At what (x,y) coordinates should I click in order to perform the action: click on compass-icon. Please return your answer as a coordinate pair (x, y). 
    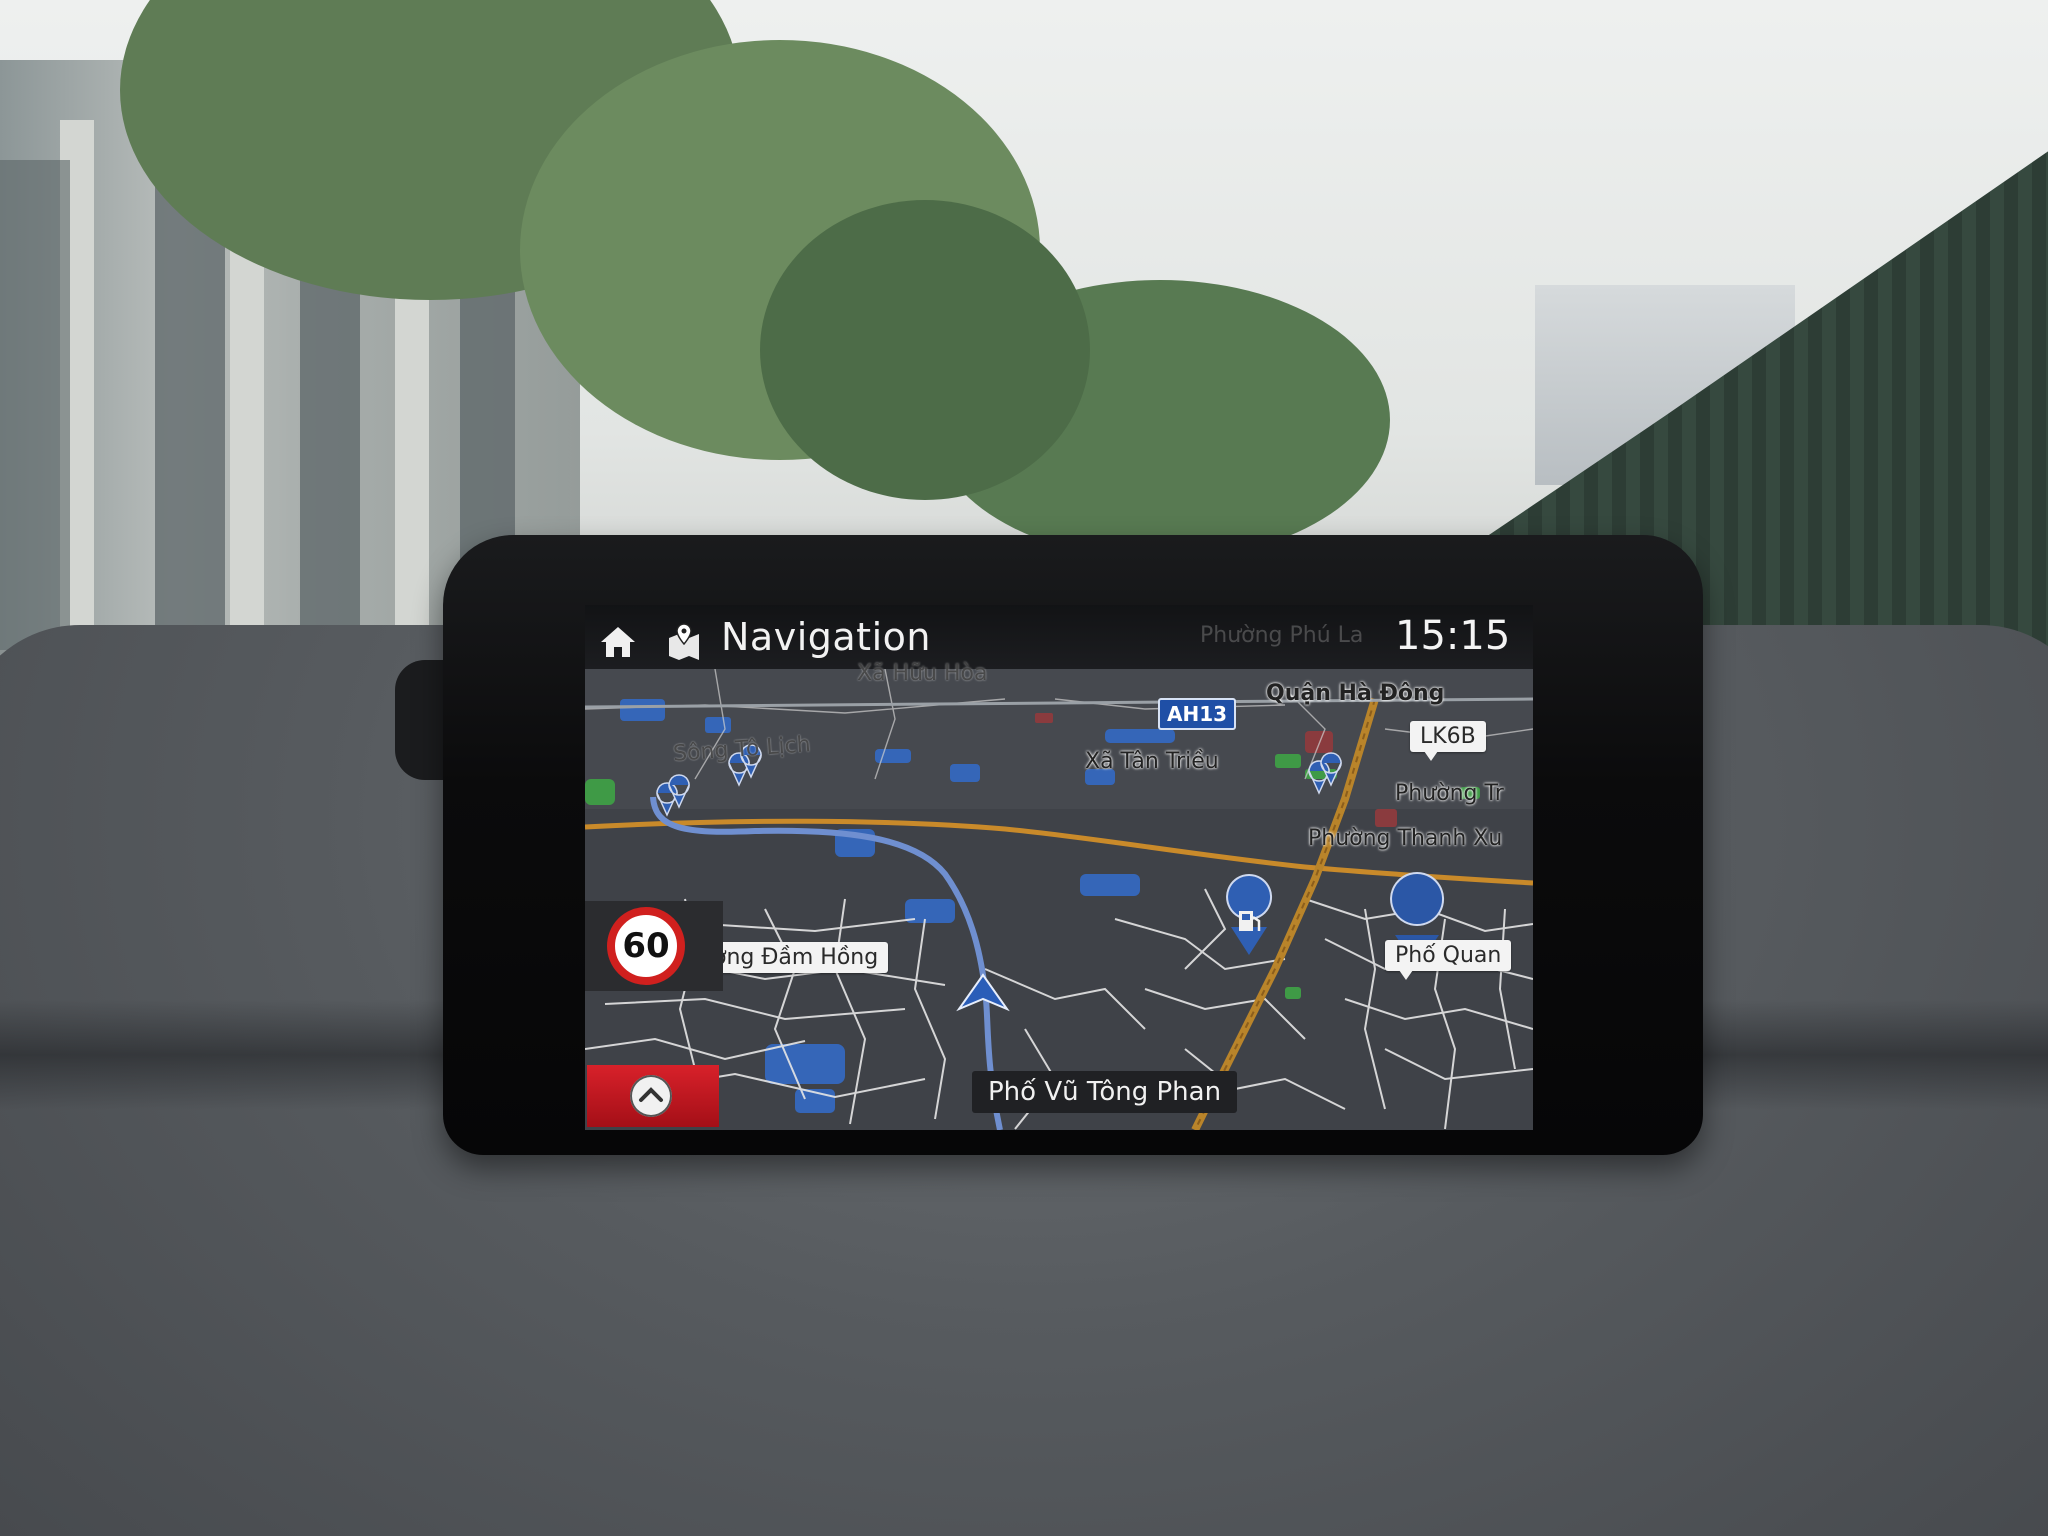
    Looking at the image, I should click on (651, 1096).